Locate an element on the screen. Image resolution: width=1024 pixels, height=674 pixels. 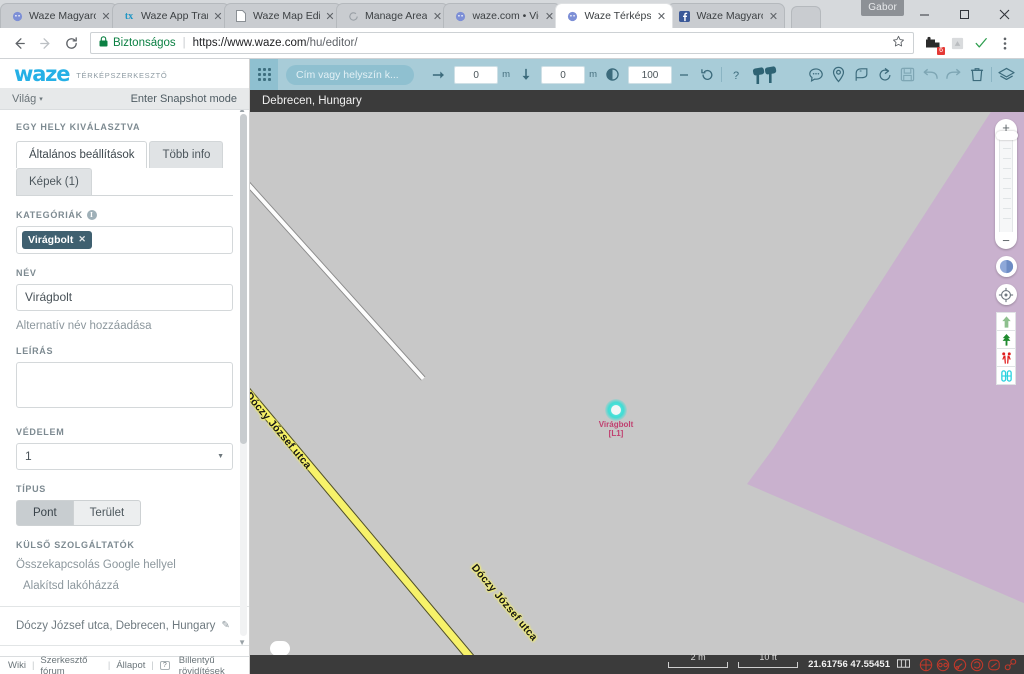
zoom-out-button: − is located at coordinates (1006, 240).